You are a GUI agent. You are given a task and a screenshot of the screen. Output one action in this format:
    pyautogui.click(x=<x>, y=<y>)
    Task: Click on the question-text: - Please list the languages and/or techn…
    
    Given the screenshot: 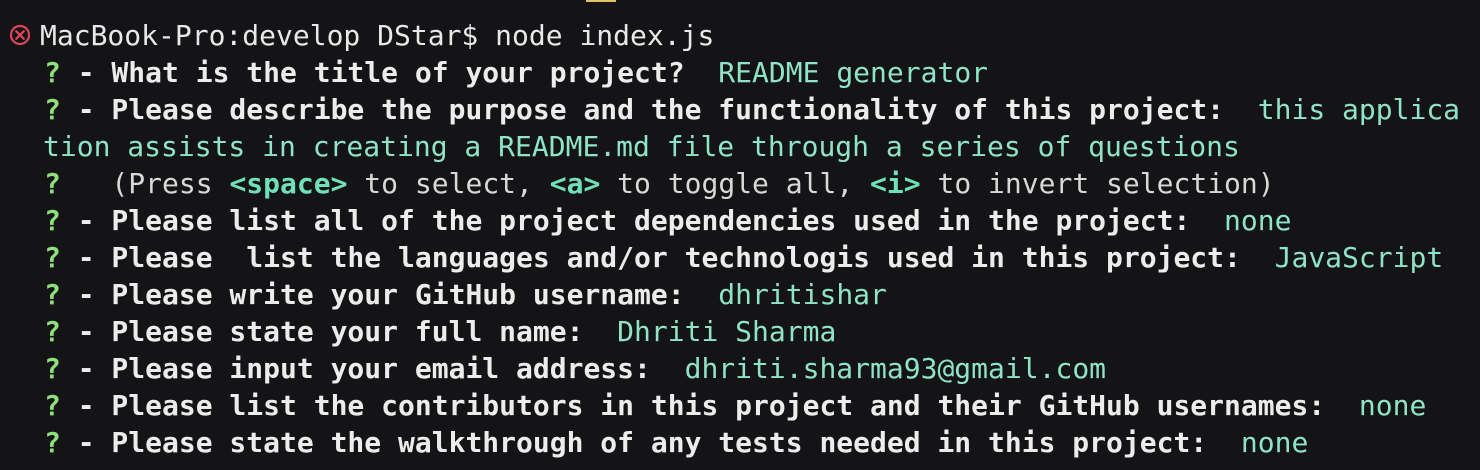 What is the action you would take?
    pyautogui.click(x=659, y=257)
    